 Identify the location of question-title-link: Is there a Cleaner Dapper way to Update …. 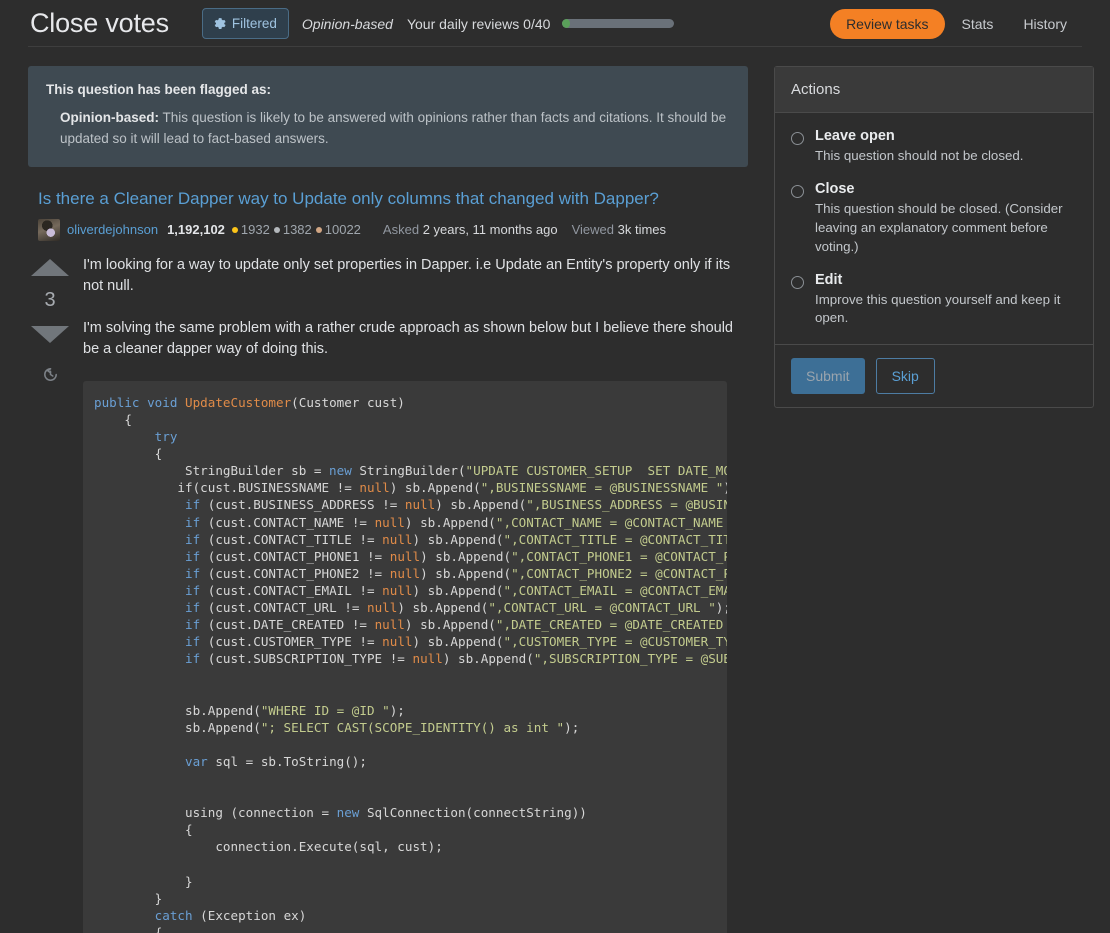
(393, 199).